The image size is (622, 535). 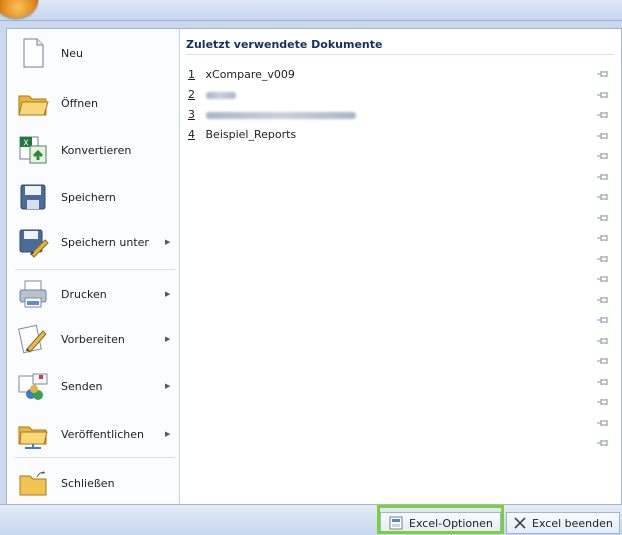 I want to click on excel-exit-button: Excel beenden, so click(x=563, y=523).